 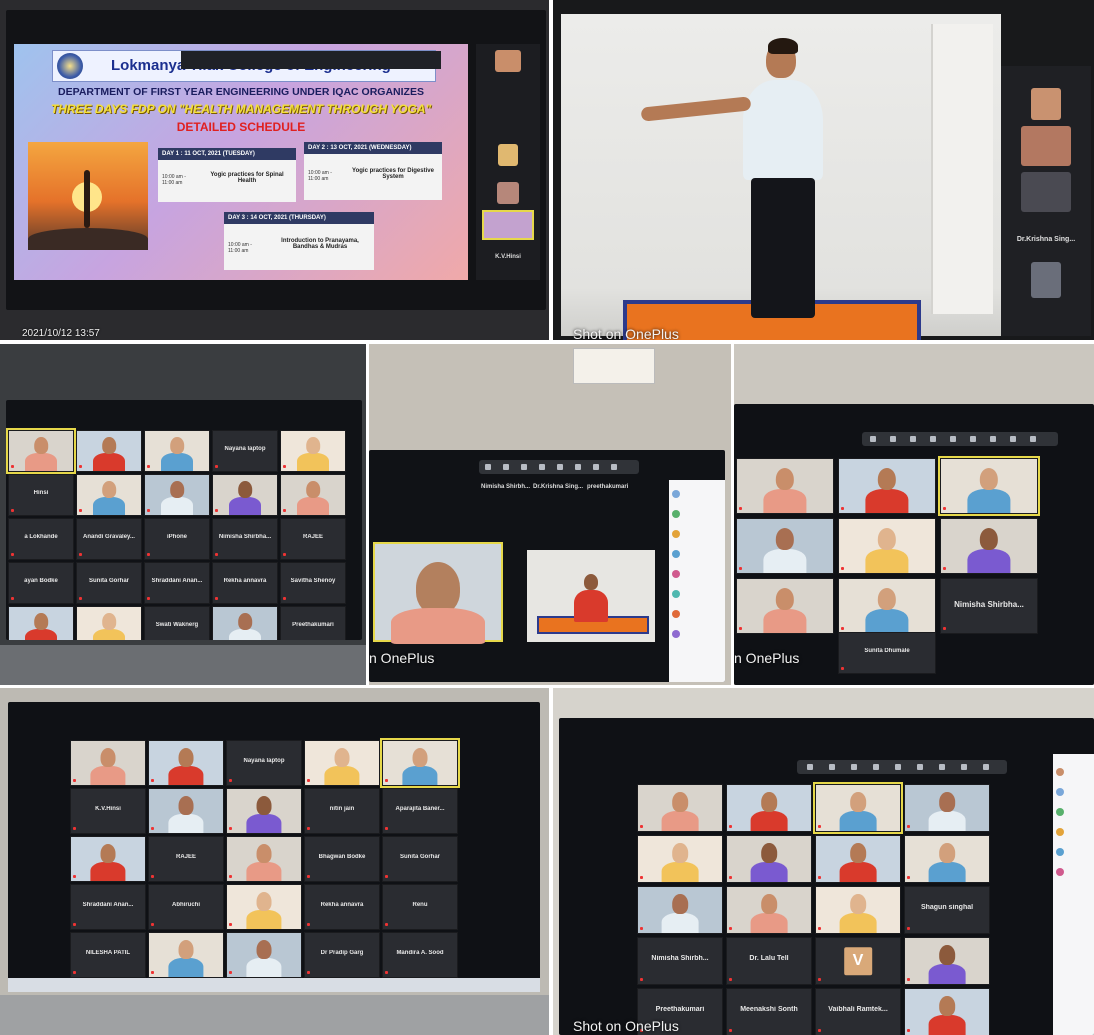 What do you see at coordinates (342, 955) in the screenshot?
I see `participant-tile-name-only: Dr Pradip Garg` at bounding box center [342, 955].